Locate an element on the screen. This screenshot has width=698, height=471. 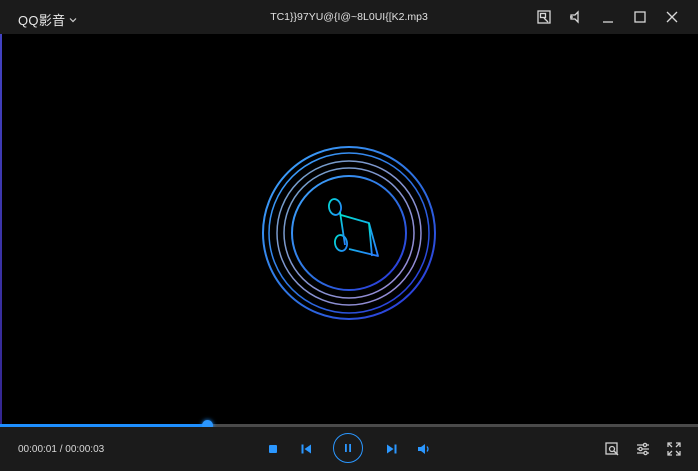
screenshot-button is located at coordinates (612, 449).